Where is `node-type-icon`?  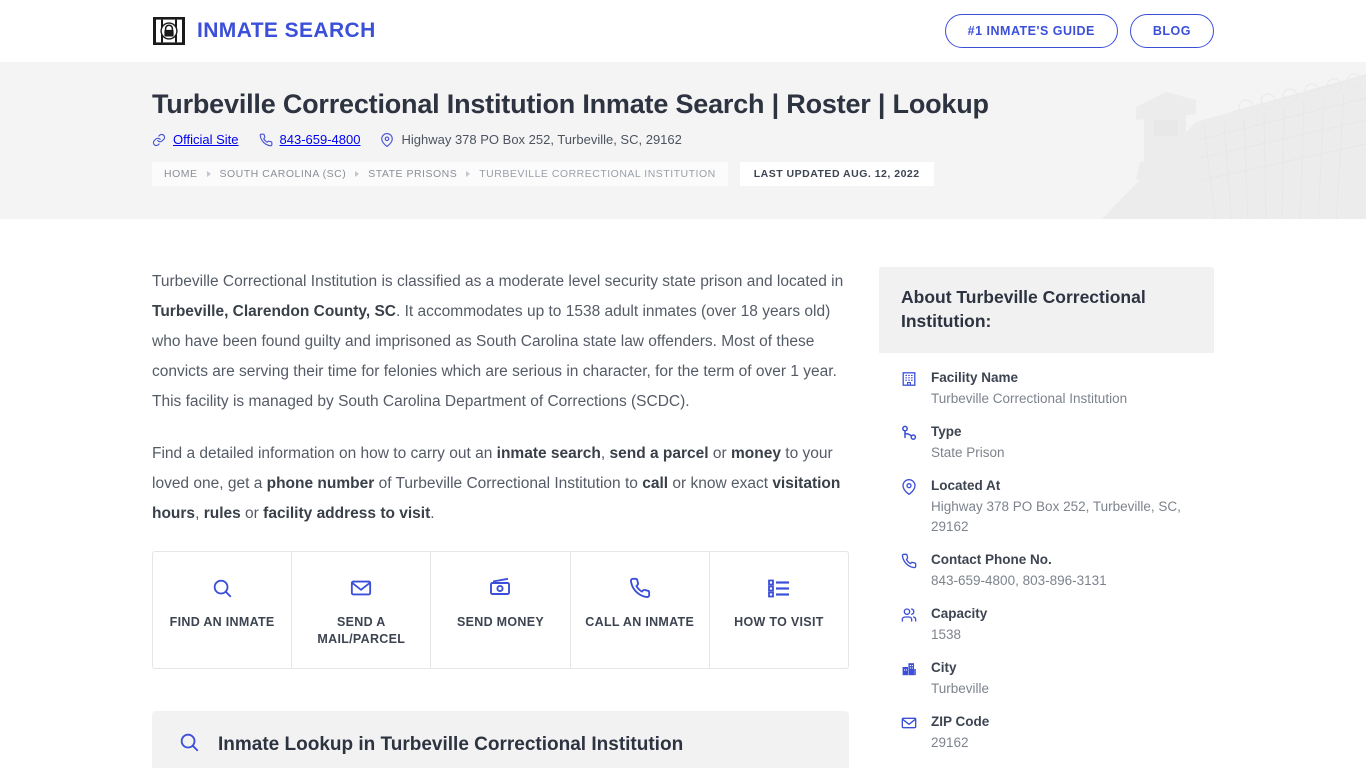
node-type-icon is located at coordinates (910, 443).